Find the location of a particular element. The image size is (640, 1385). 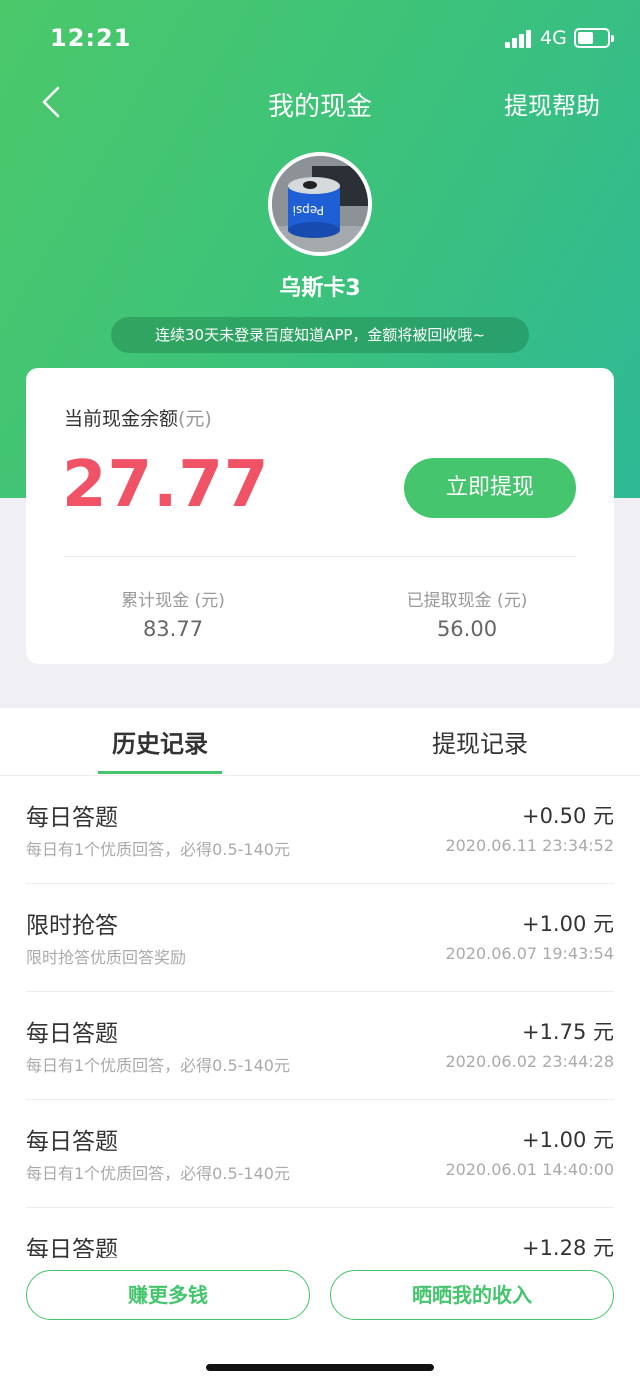

withdraw-help-link: 提现帮助 is located at coordinates (552, 103).